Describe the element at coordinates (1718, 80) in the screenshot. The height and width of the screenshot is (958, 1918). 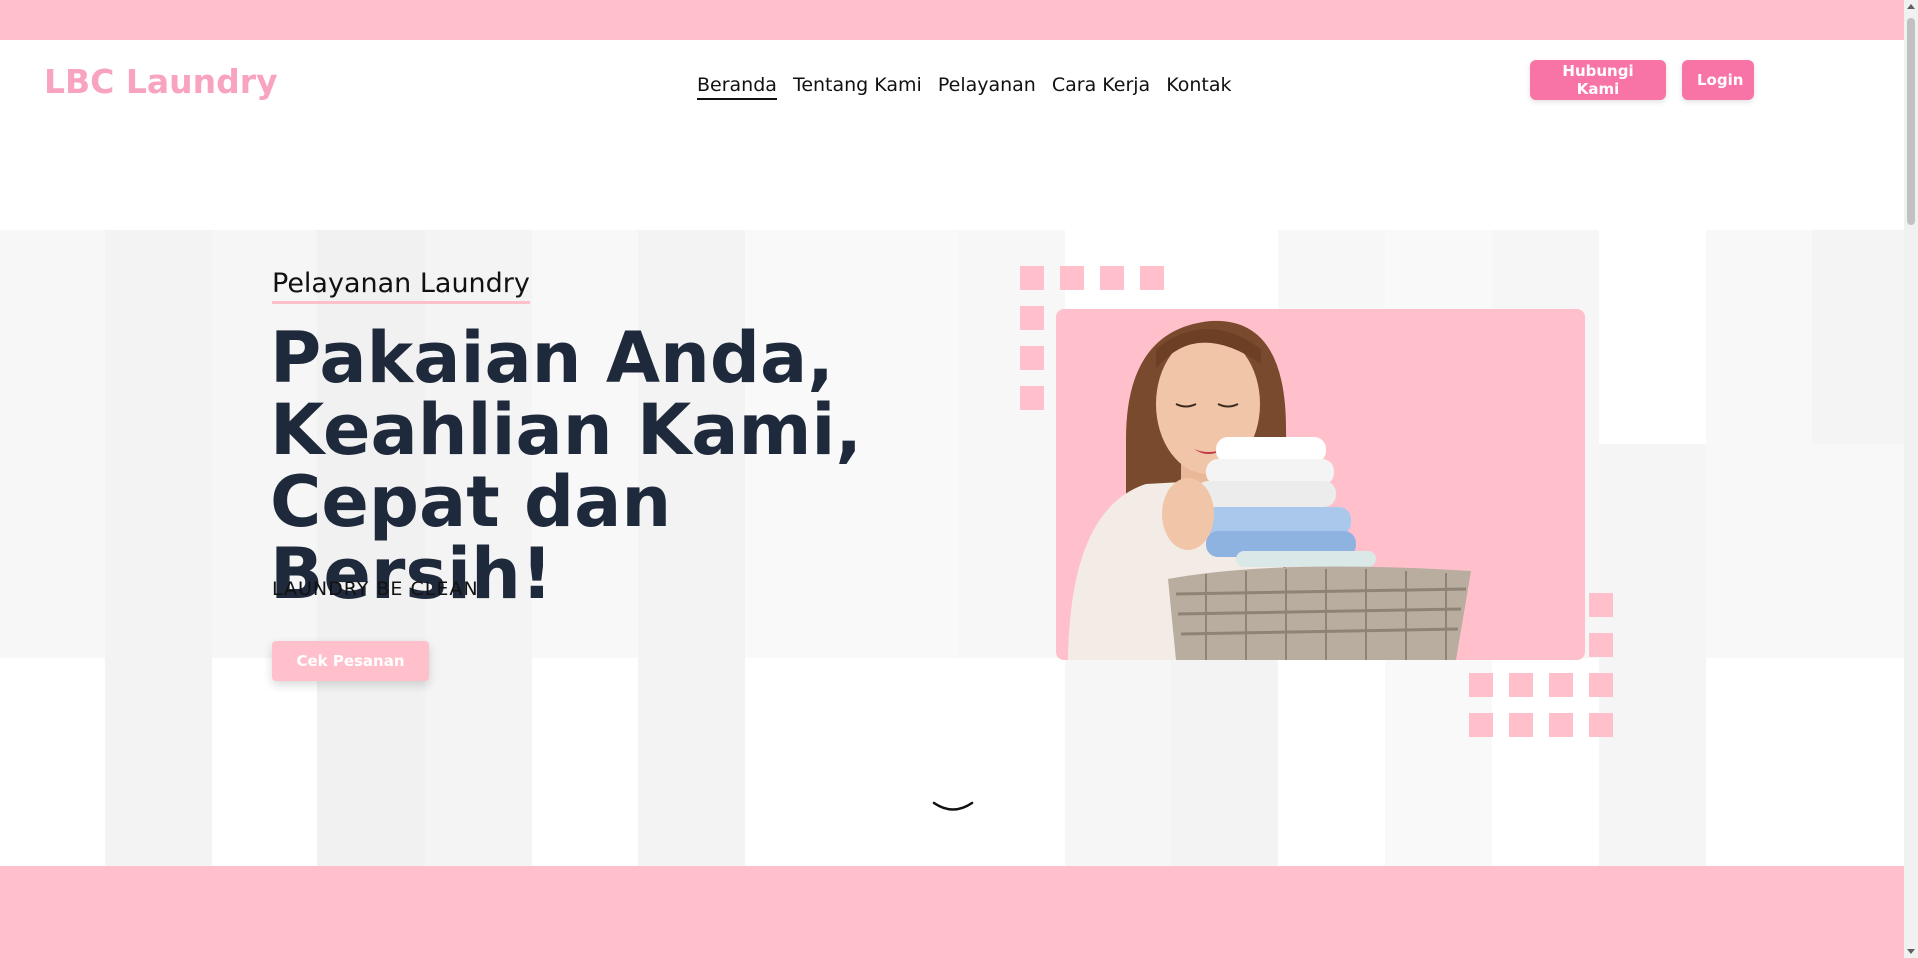
I see `login-button: Login` at that location.